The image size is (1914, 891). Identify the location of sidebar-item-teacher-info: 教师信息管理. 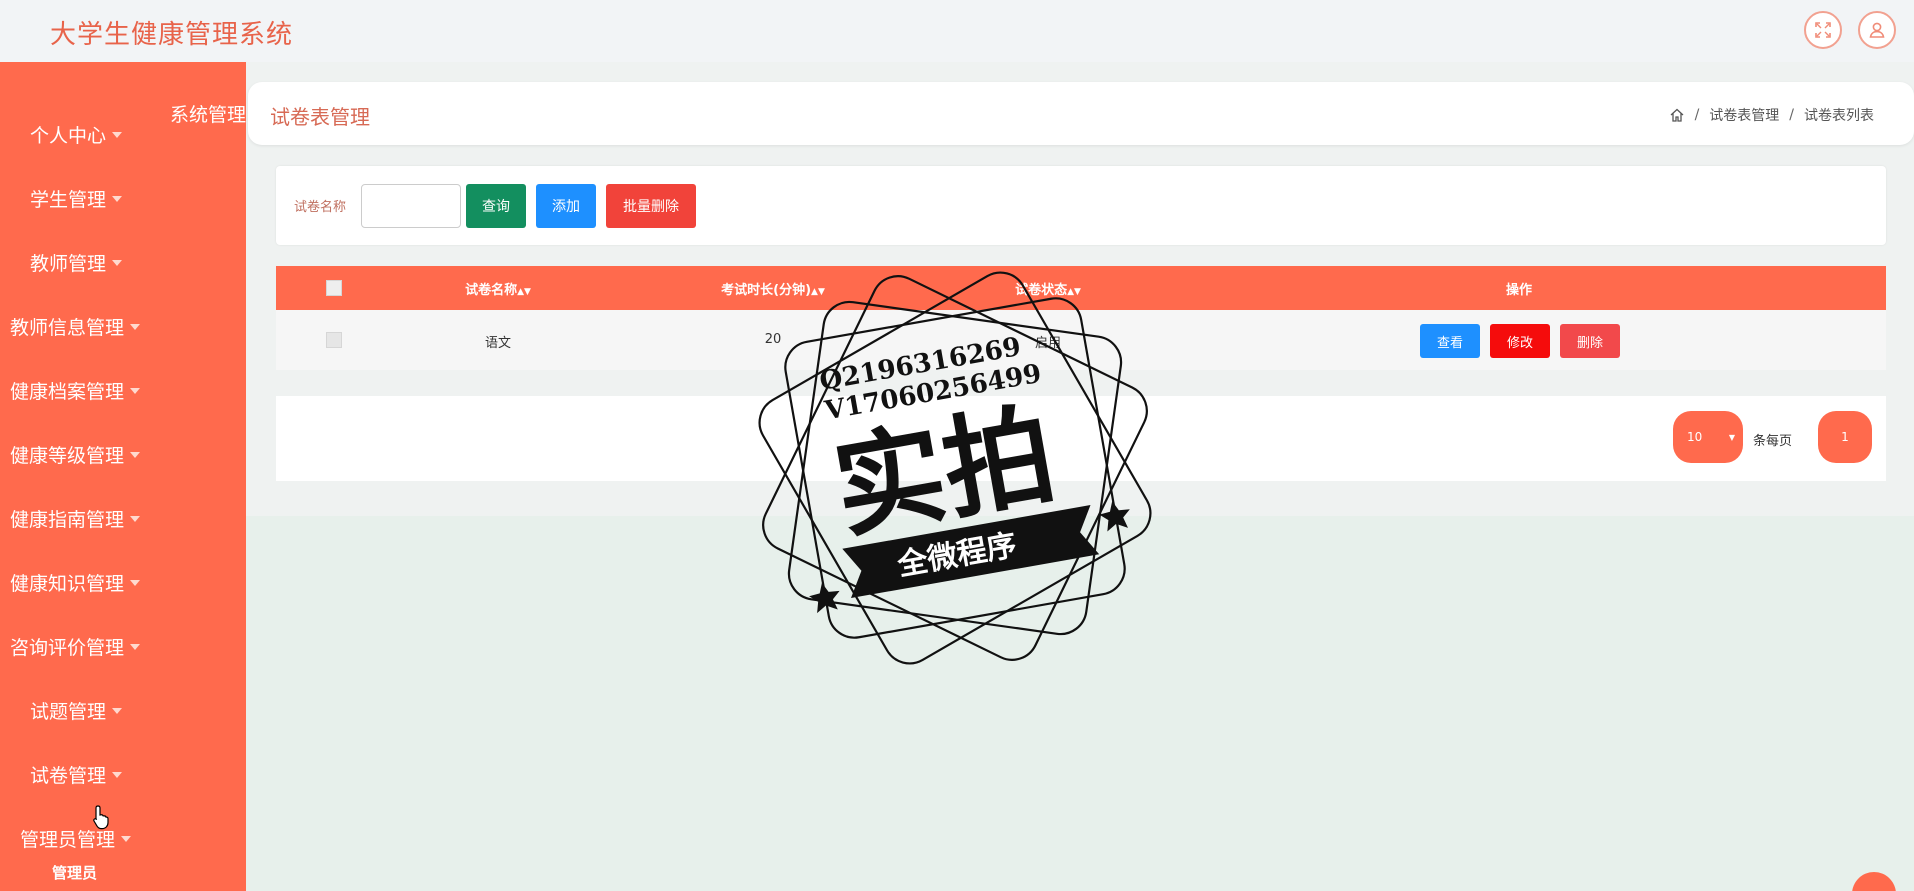
(123, 326).